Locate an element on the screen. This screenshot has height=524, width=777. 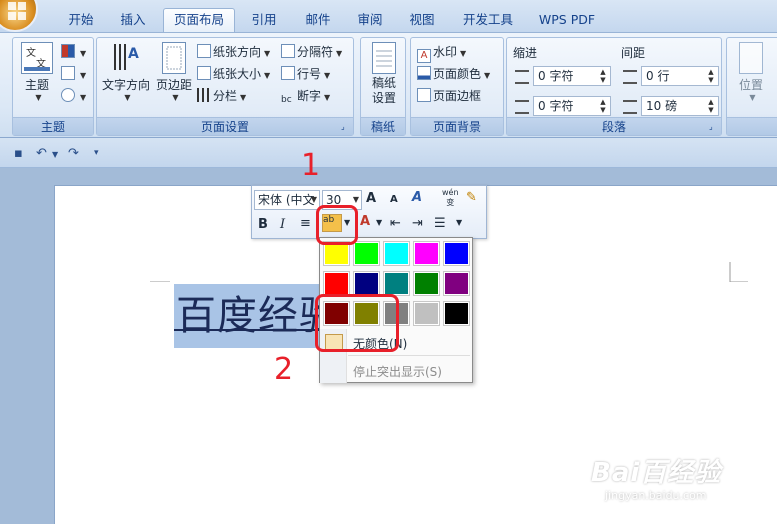
increase-indent-icon: ⇥ is located at coordinates (417, 223).